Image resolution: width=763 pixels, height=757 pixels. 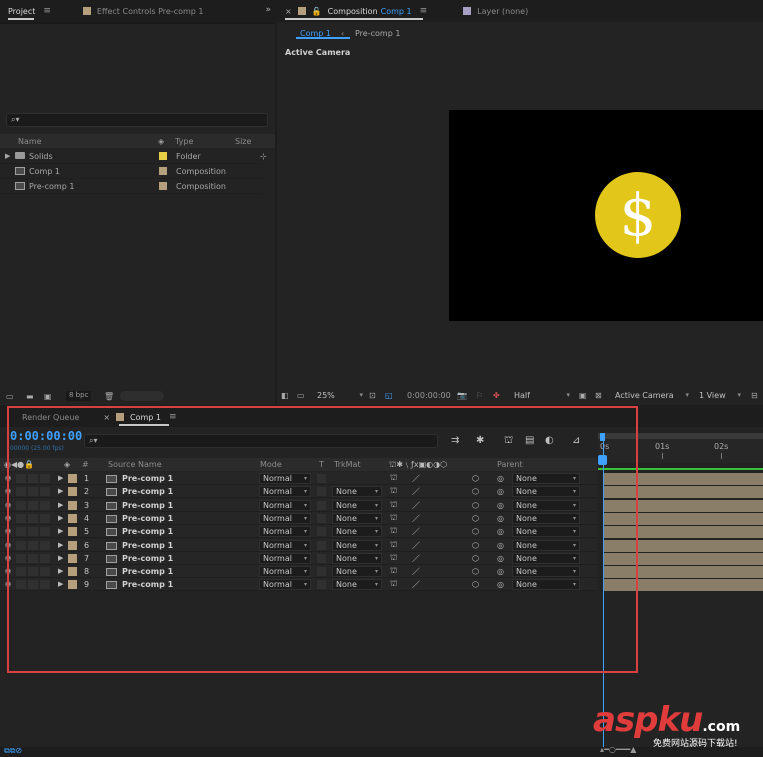 What do you see at coordinates (372, 395) in the screenshot?
I see `fit-icon: ⊡` at bounding box center [372, 395].